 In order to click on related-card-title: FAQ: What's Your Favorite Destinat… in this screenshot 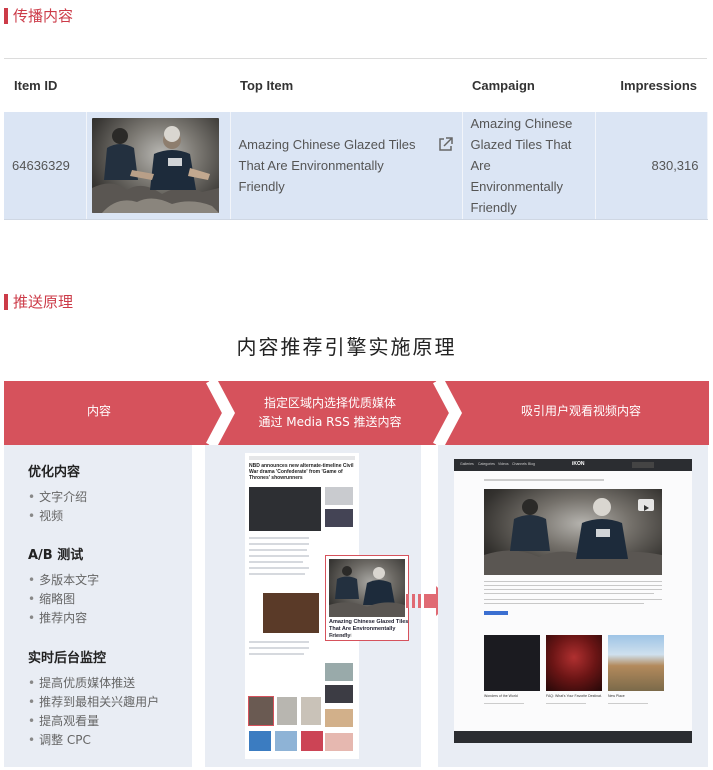, I will do `click(574, 696)`.